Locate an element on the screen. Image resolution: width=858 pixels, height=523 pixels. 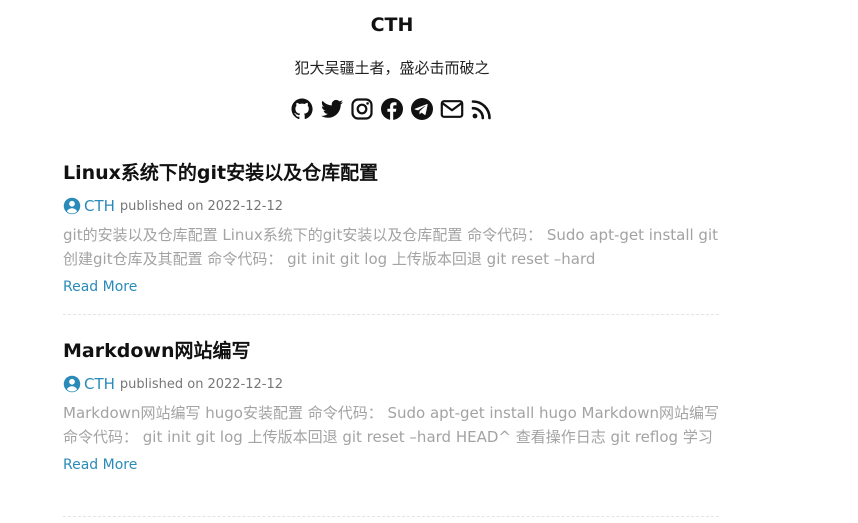
instagram-icon is located at coordinates (362, 109).